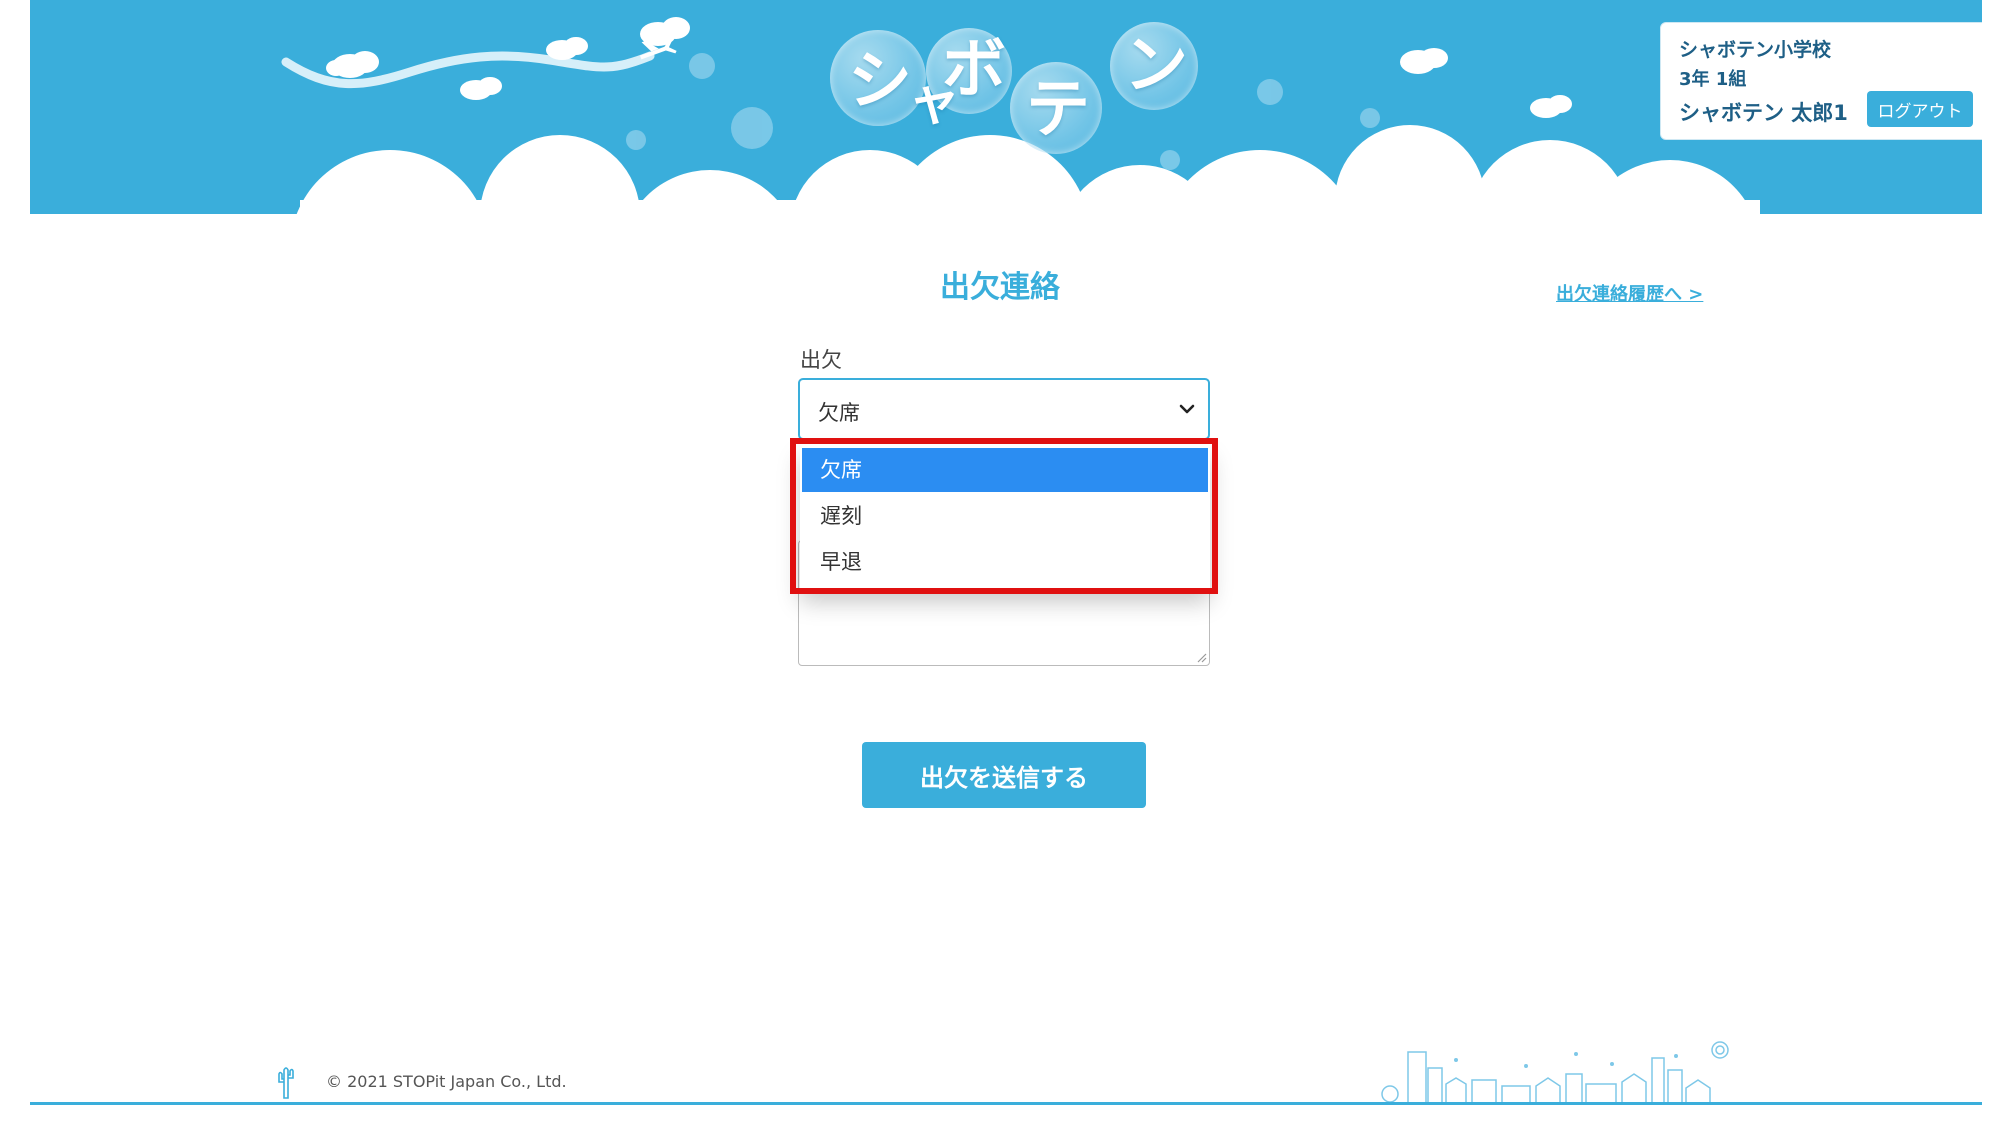 Image resolution: width=2000 pixels, height=1125 pixels. What do you see at coordinates (1201, 657) in the screenshot?
I see `resize-handle-icon` at bounding box center [1201, 657].